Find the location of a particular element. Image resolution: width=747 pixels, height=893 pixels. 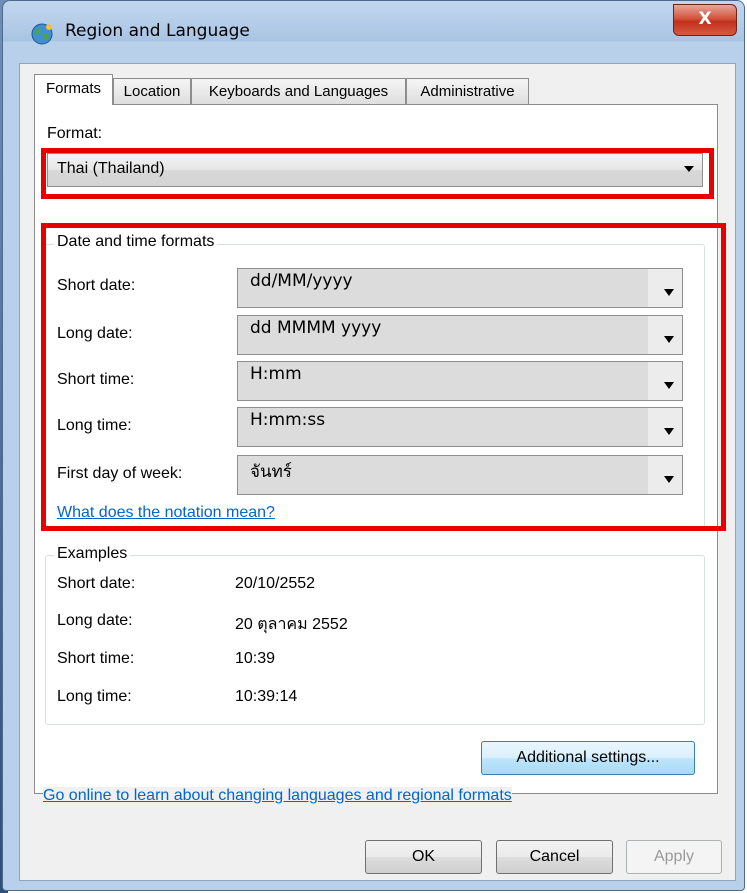

example-long-time-label: Long time: is located at coordinates (94, 696).